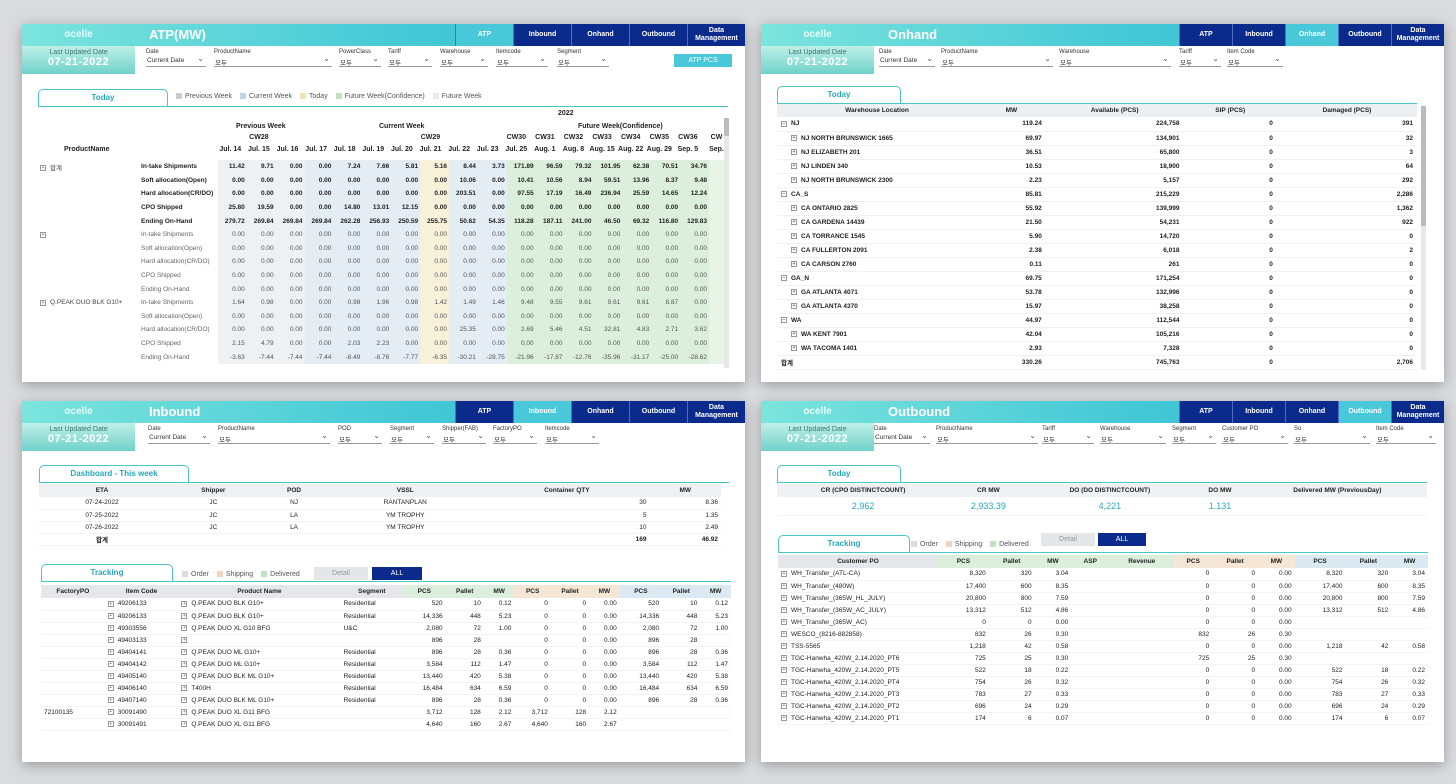 This screenshot has width=1456, height=784. I want to click on filter-so: So 모두, so click(1332, 435).